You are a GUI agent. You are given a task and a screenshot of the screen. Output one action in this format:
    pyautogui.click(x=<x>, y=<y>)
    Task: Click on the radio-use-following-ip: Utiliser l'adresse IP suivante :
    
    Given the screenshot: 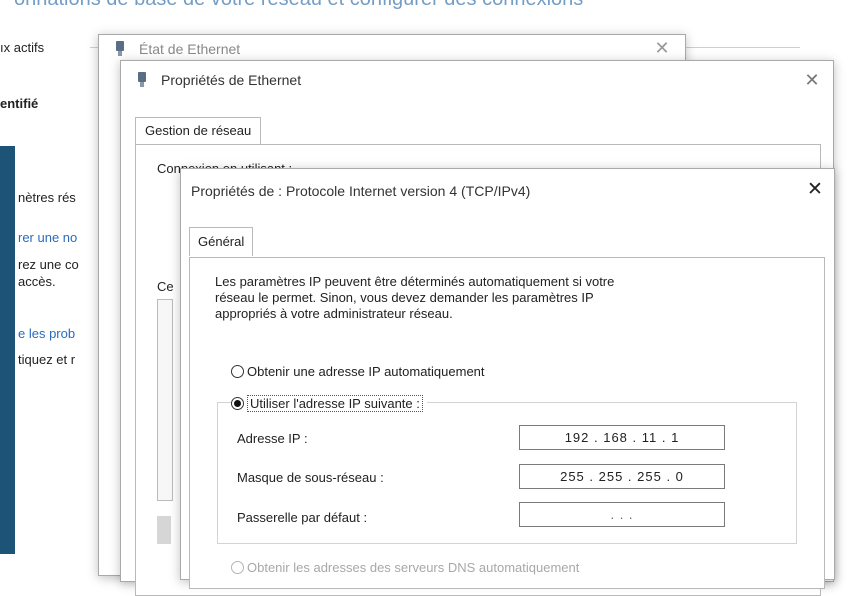 What is the action you would take?
    pyautogui.click(x=329, y=403)
    